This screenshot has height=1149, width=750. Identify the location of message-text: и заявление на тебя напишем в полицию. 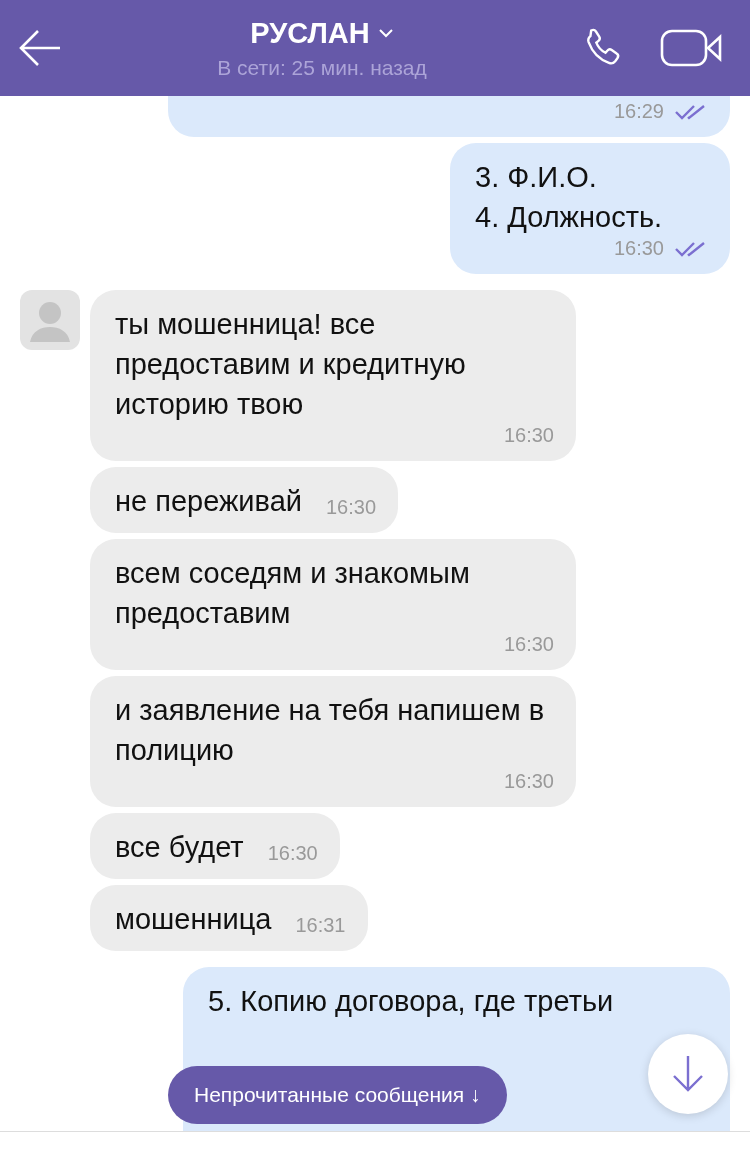
(330, 730).